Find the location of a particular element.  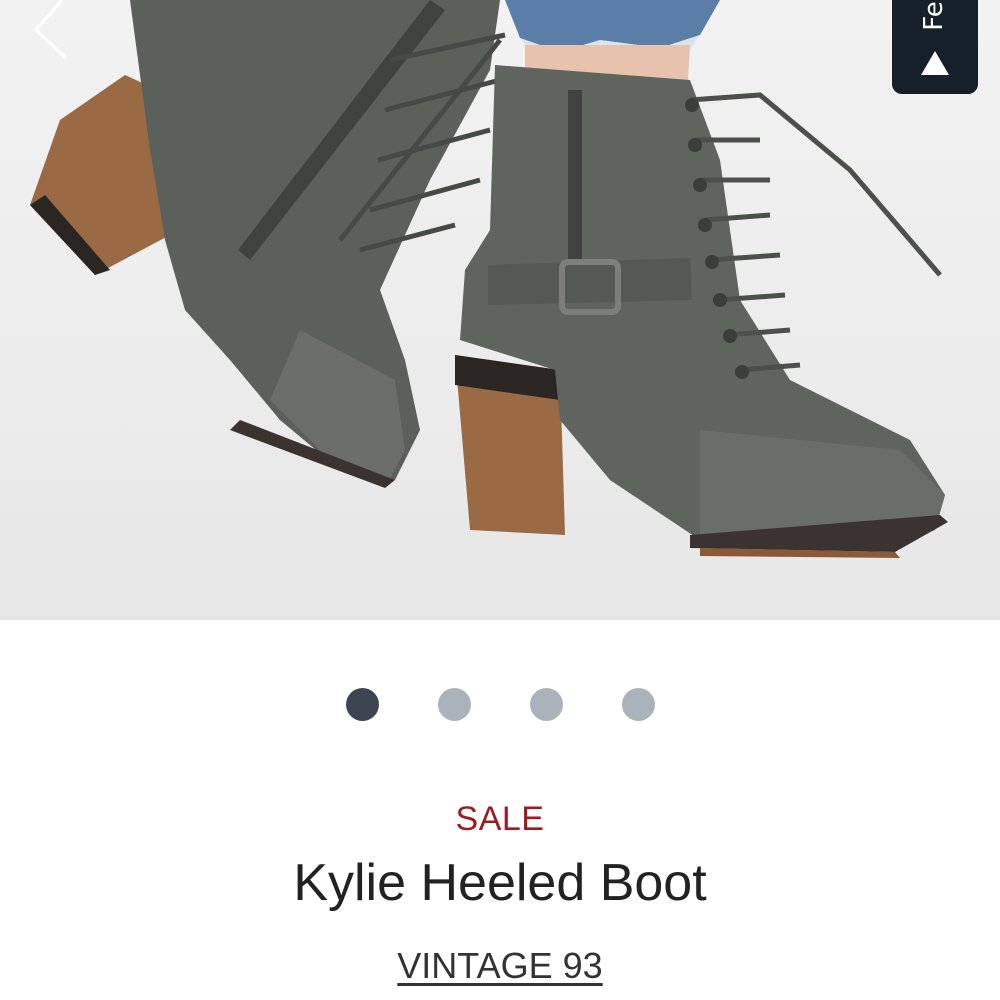

product-title: Kylie Heeled Boot is located at coordinates (500, 883).